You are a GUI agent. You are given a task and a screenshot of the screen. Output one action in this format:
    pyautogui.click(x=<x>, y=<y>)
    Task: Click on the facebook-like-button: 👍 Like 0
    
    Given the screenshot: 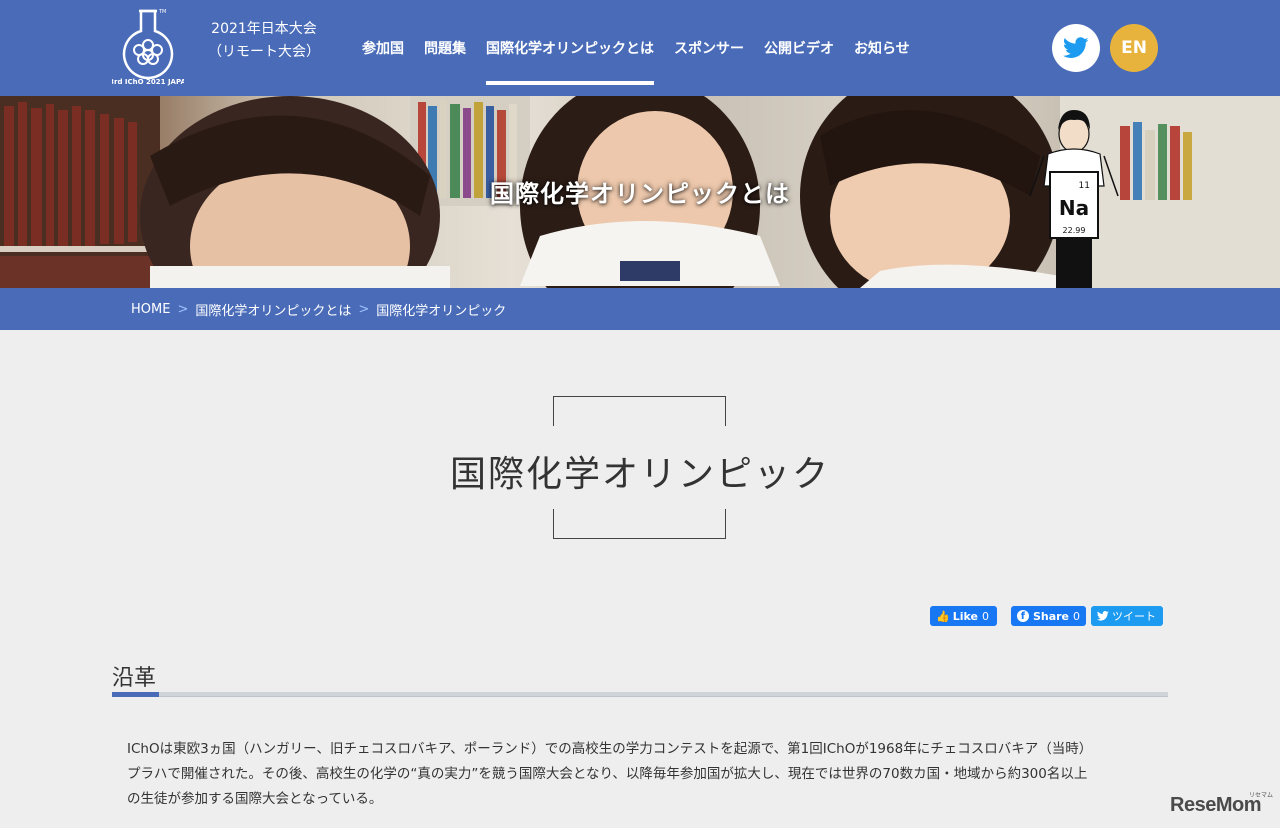 What is the action you would take?
    pyautogui.click(x=963, y=616)
    